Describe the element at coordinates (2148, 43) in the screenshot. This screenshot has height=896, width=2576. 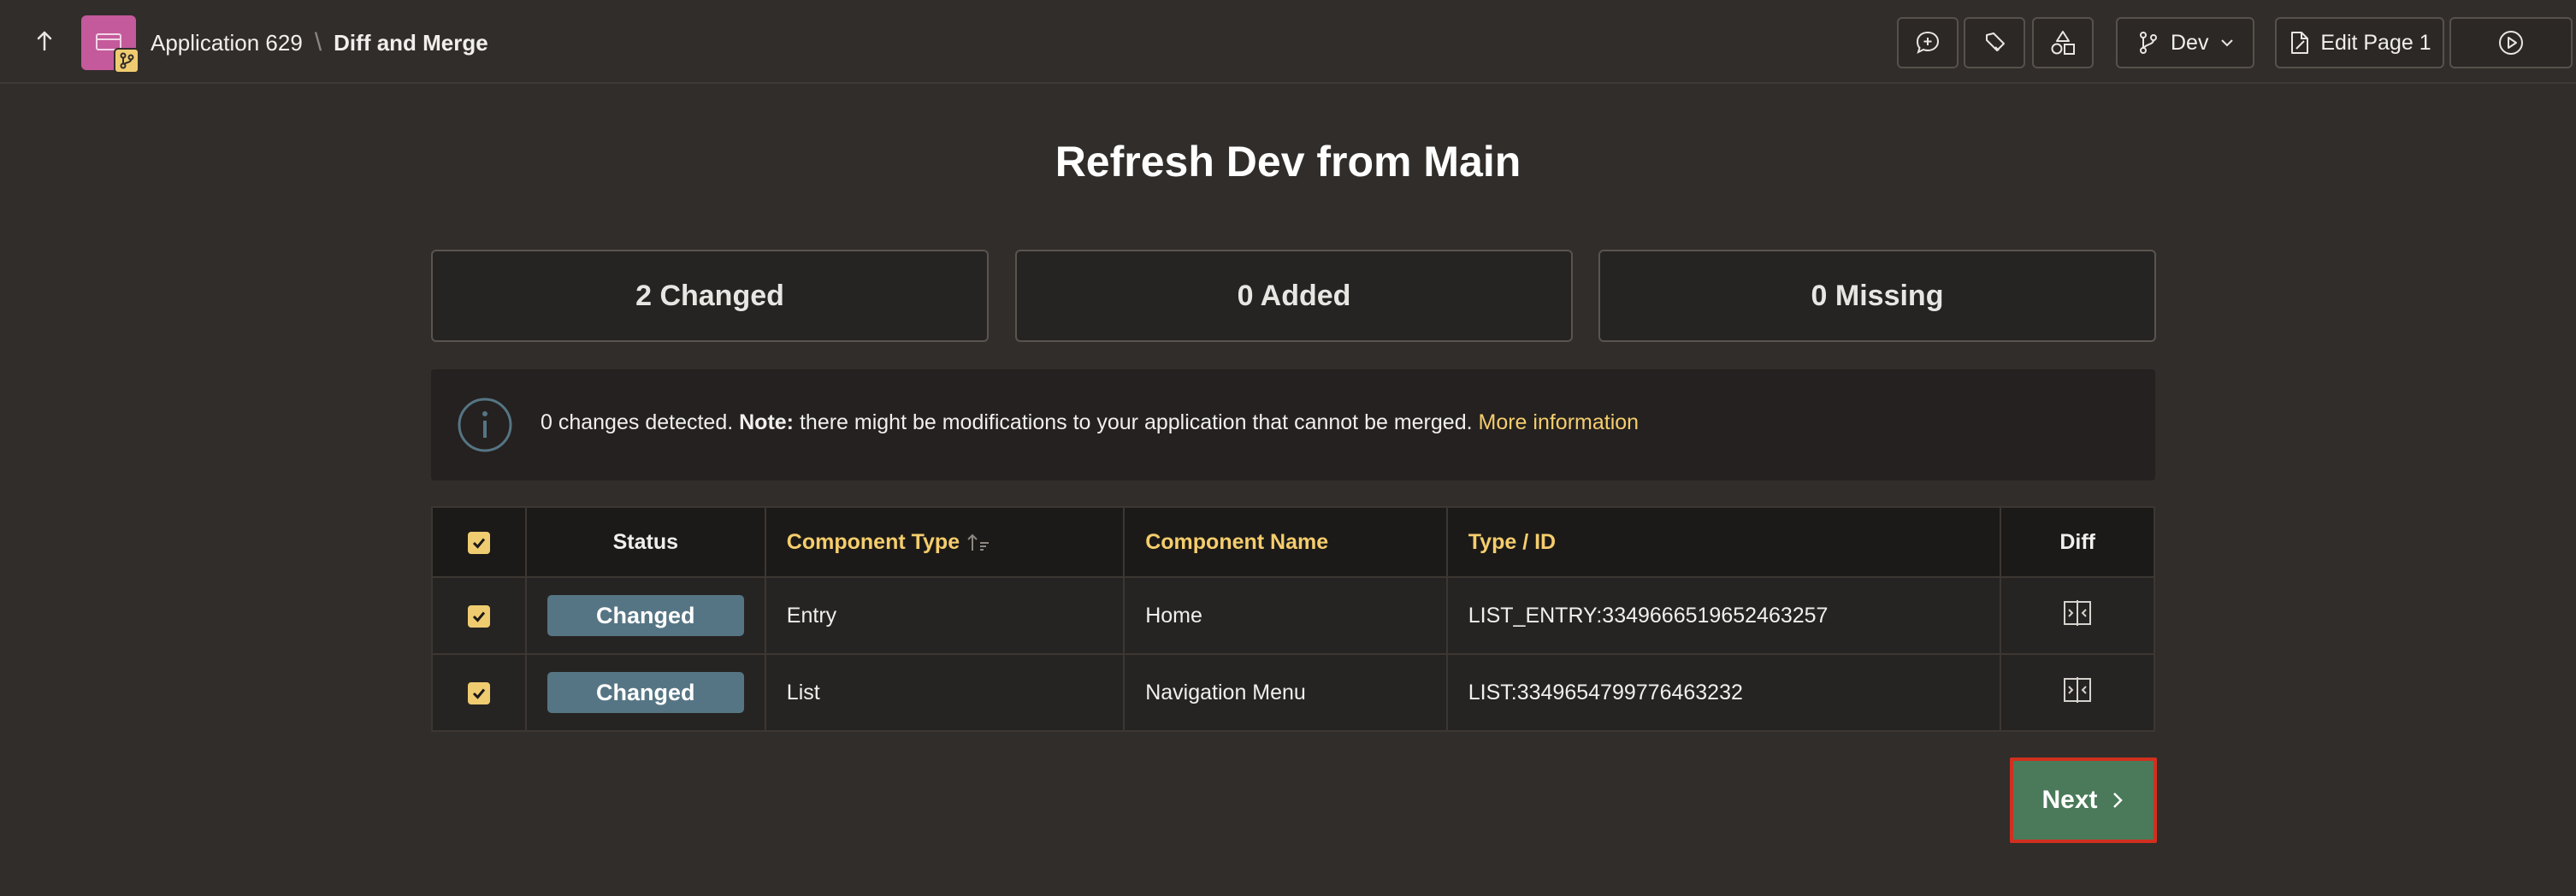
I see `branch-icon` at that location.